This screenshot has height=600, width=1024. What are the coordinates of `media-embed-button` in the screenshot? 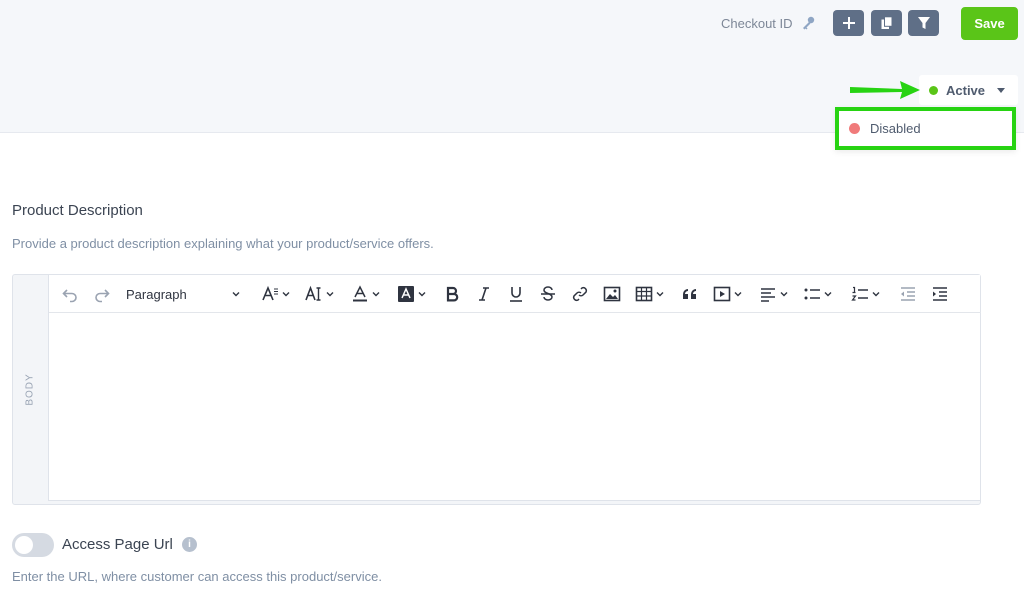 It's located at (727, 294).